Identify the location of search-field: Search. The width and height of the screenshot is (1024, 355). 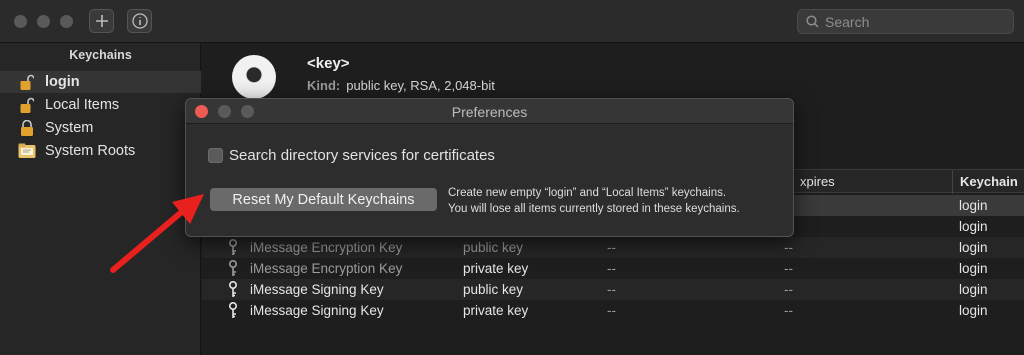
(905, 21).